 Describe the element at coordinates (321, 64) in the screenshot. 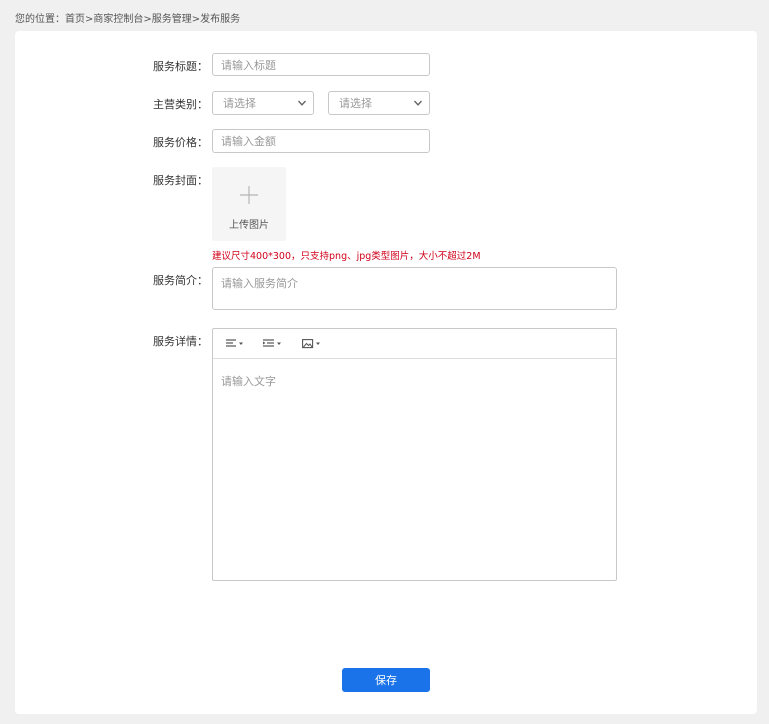

I see `title-input: 请输入标题` at that location.